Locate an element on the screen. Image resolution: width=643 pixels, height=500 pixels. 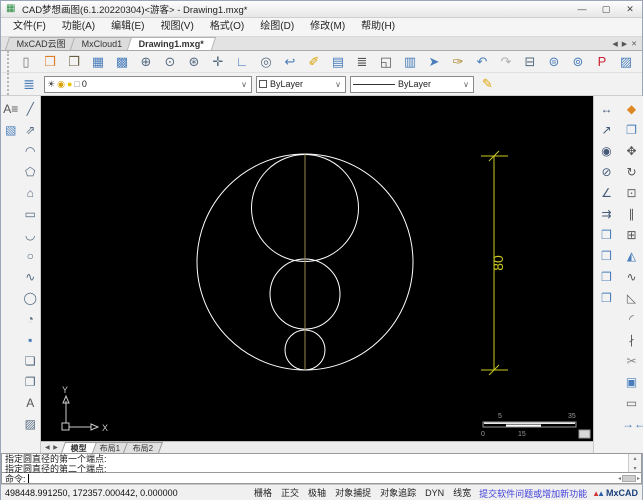
zoom-previous-icon: ↩ is located at coordinates (290, 62).